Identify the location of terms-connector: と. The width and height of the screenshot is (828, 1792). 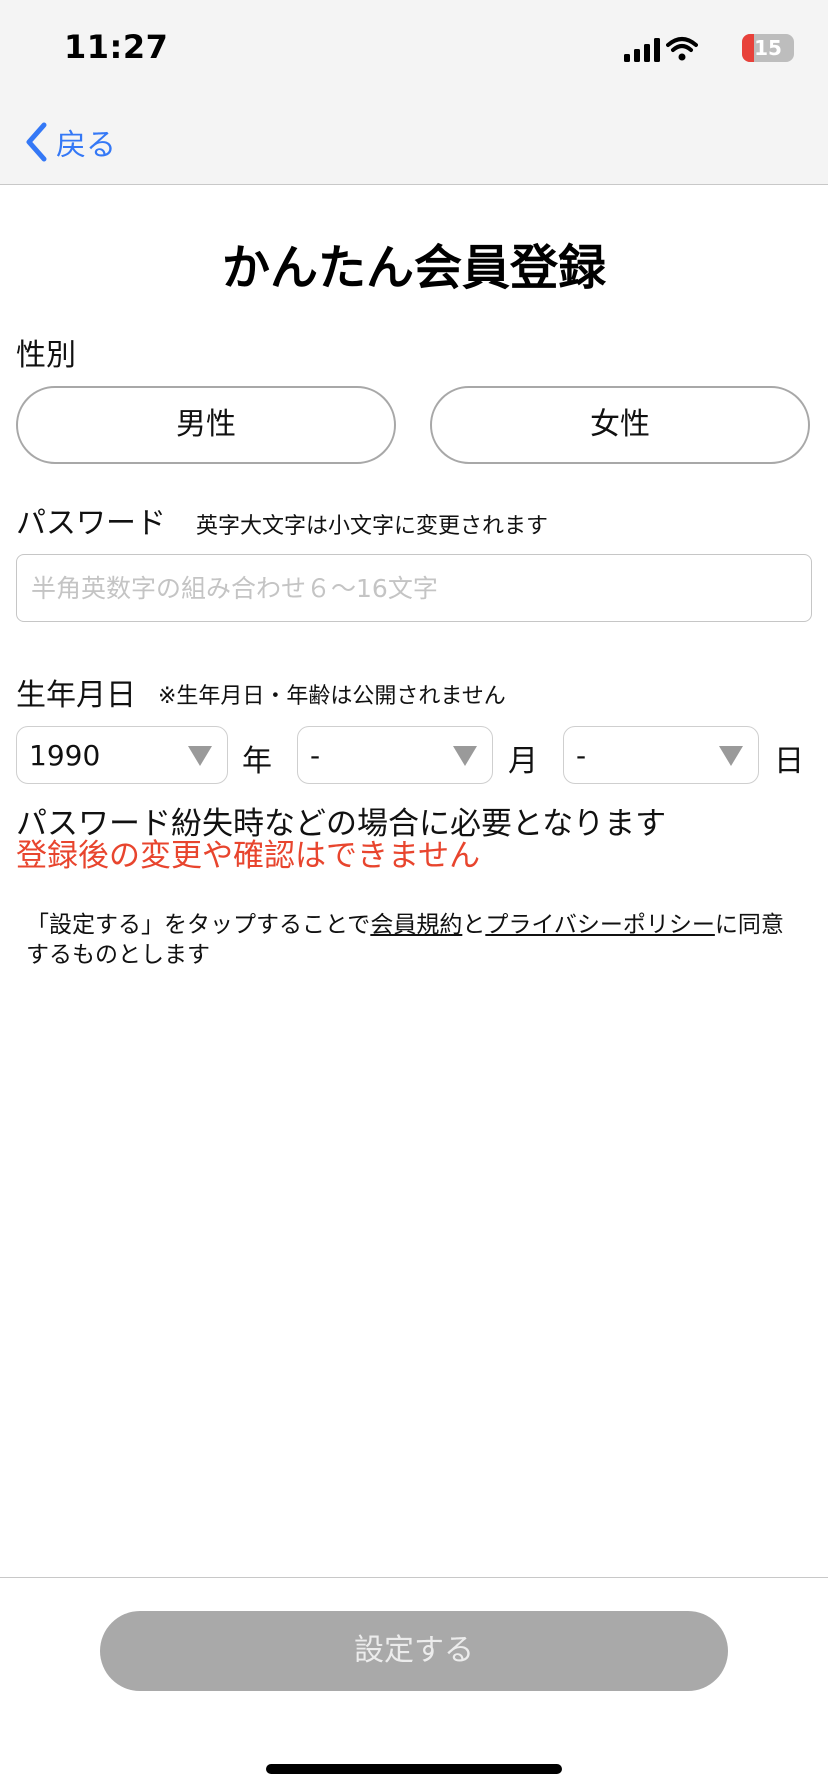
(474, 925).